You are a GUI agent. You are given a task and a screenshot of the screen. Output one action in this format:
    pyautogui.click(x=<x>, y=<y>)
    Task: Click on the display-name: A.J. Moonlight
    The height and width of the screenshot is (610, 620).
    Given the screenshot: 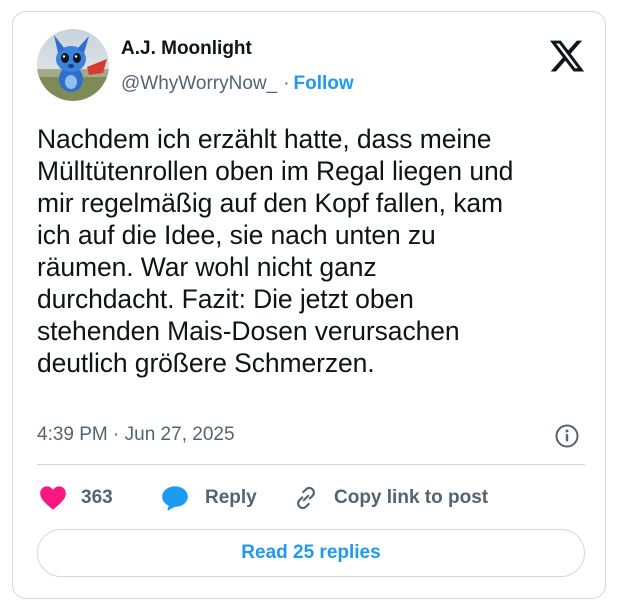 What is the action you would take?
    pyautogui.click(x=186, y=49)
    